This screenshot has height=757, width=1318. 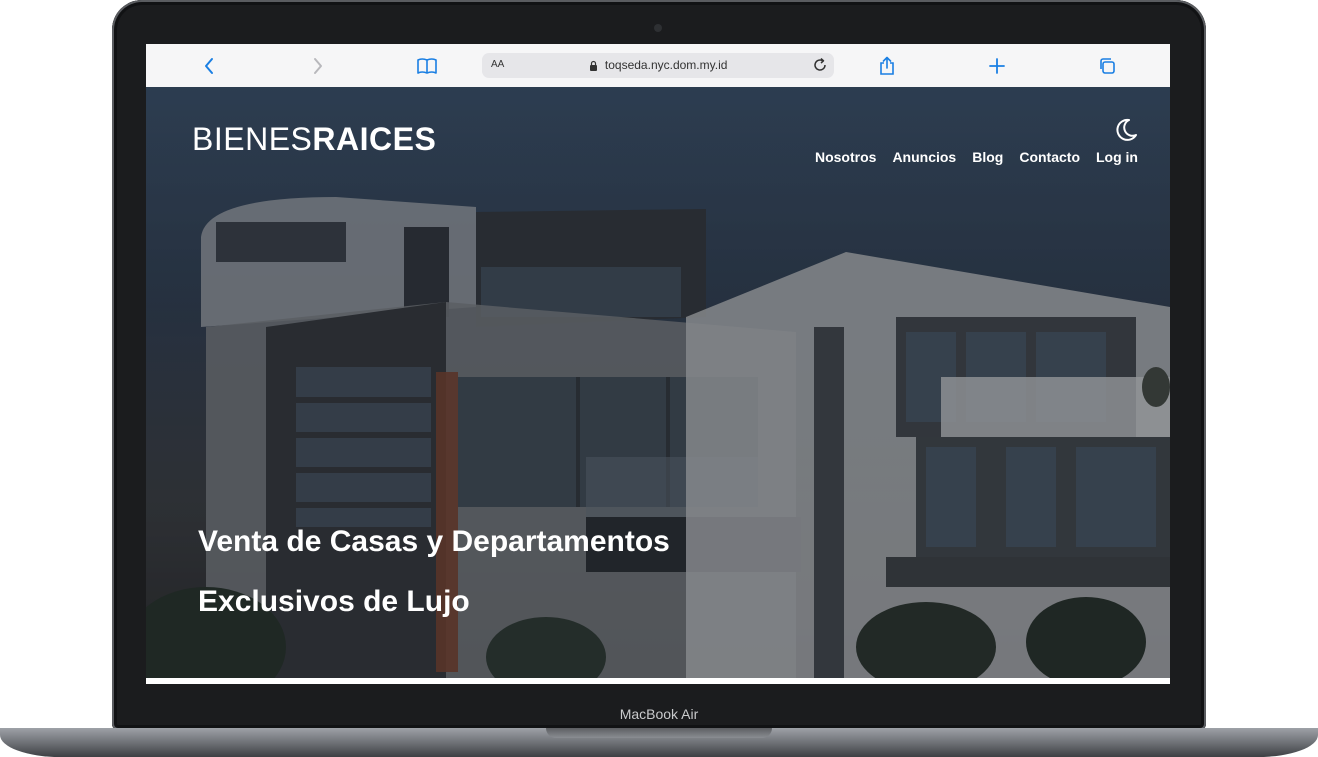 What do you see at coordinates (1049, 157) in the screenshot?
I see `nav-link-contacto: Contacto` at bounding box center [1049, 157].